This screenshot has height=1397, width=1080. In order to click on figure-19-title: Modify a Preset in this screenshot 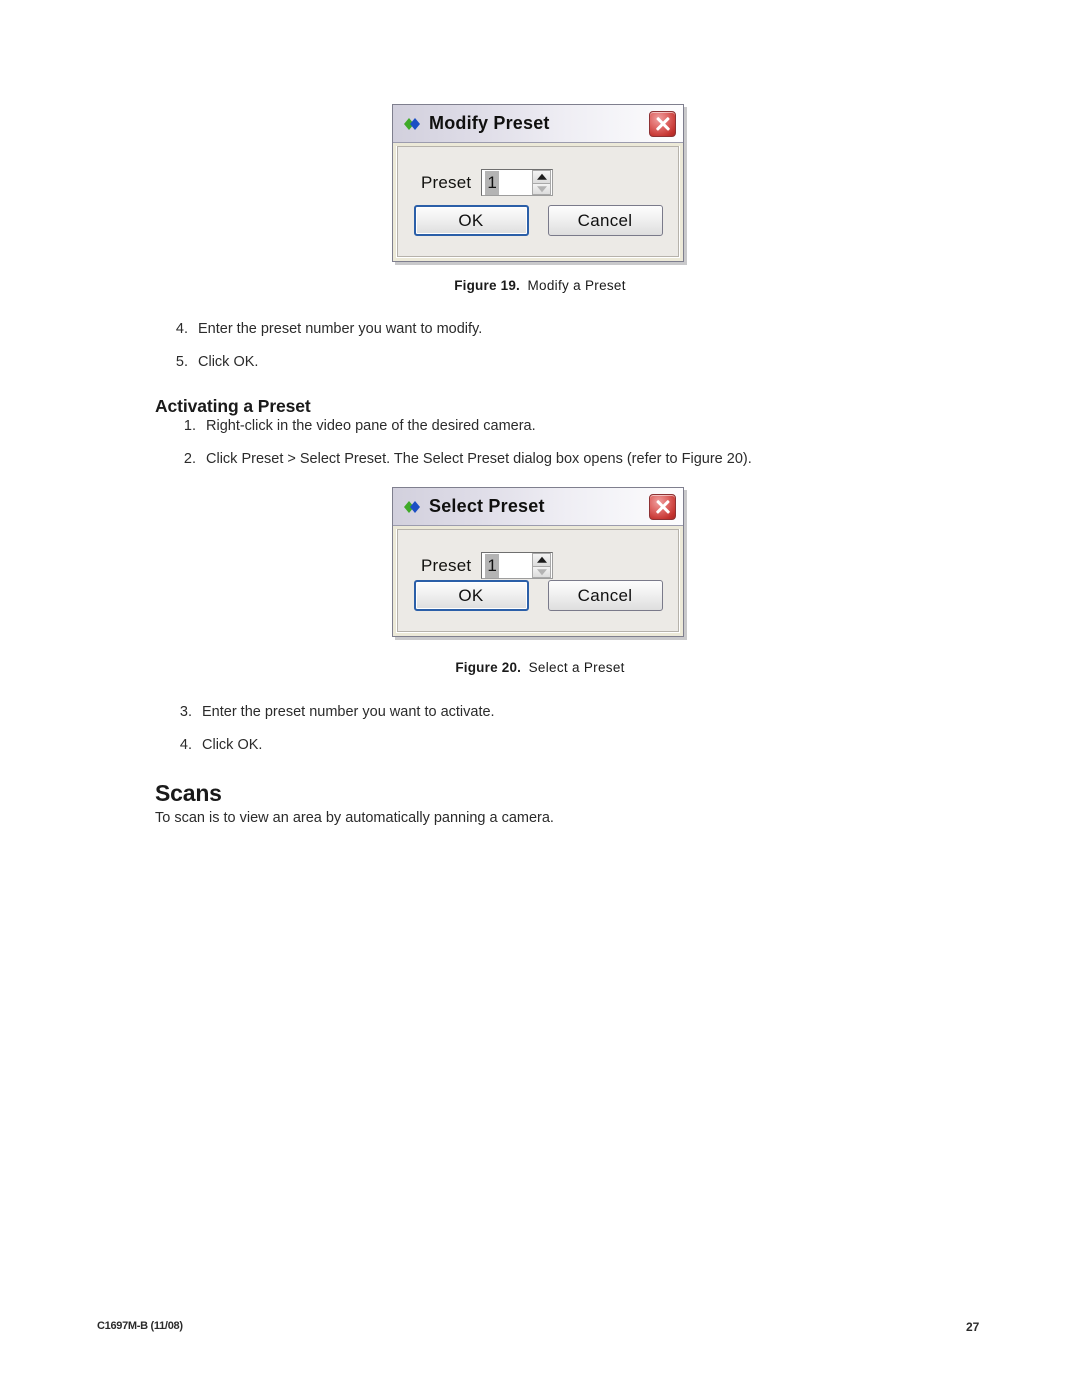, I will do `click(576, 285)`.